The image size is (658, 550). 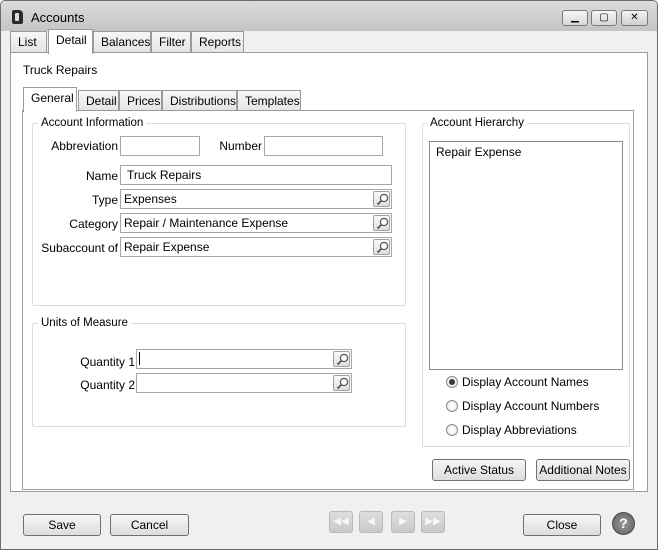 What do you see at coordinates (126, 42) in the screenshot?
I see `tab-balances-label: Balances` at bounding box center [126, 42].